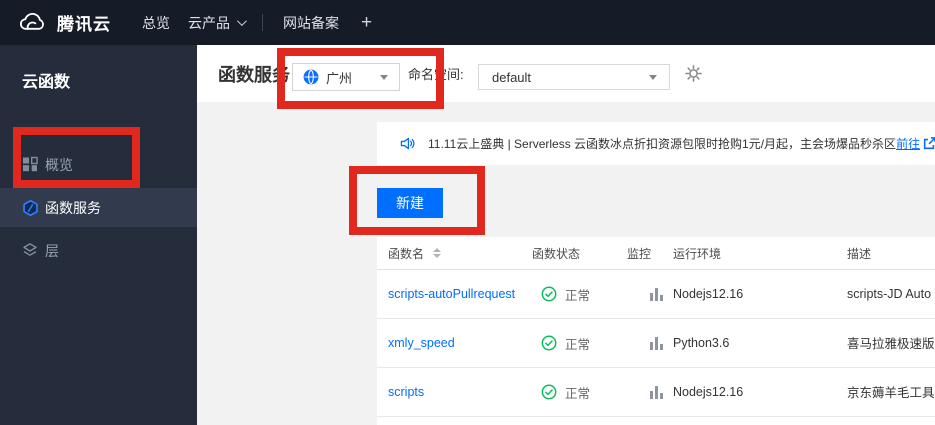  Describe the element at coordinates (156, 22) in the screenshot. I see `topnav-overview: 总览` at that location.